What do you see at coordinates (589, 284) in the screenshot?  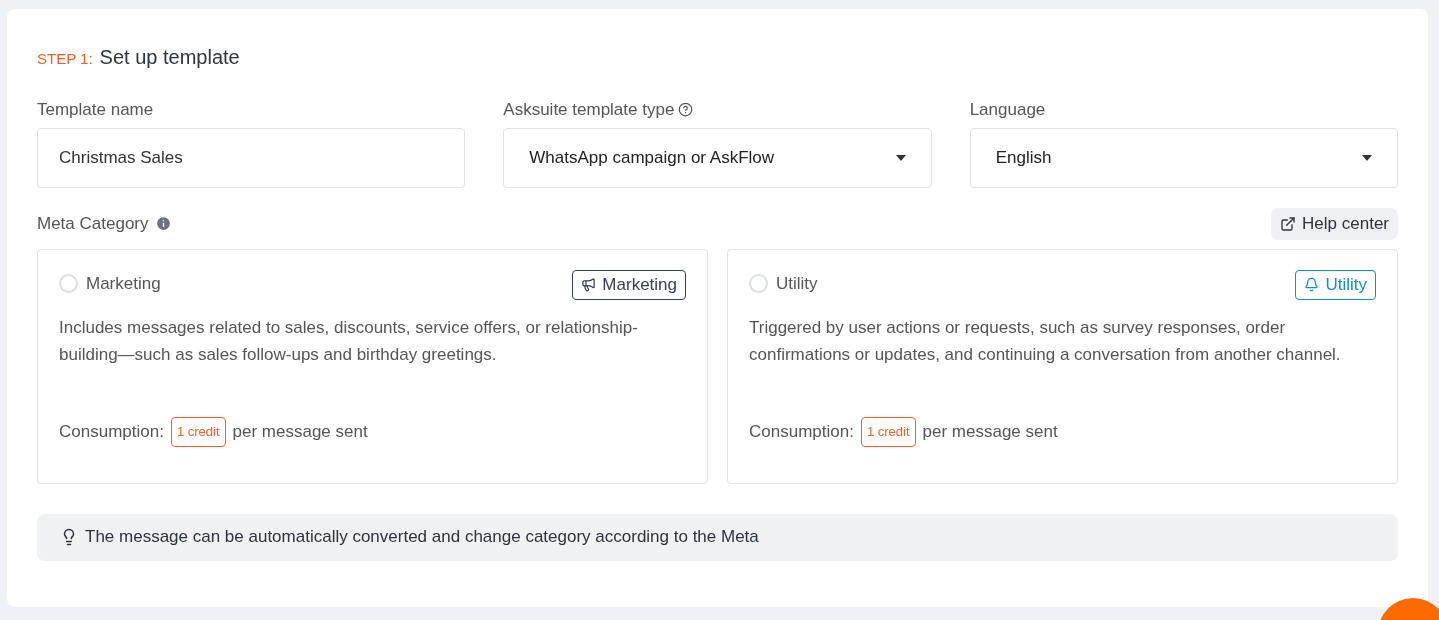 I see `megaphone-icon` at bounding box center [589, 284].